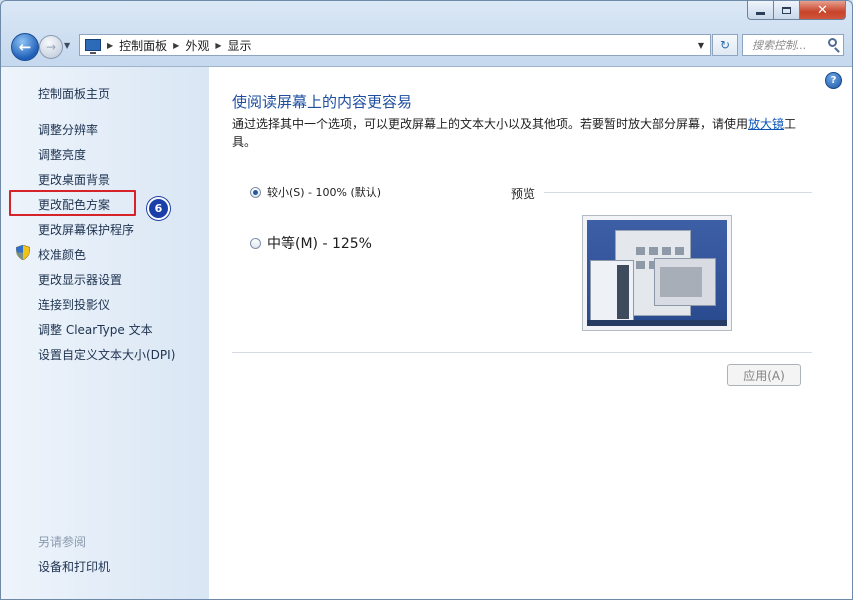 The width and height of the screenshot is (853, 600). I want to click on back-arrow-icon: ←, so click(25, 47).